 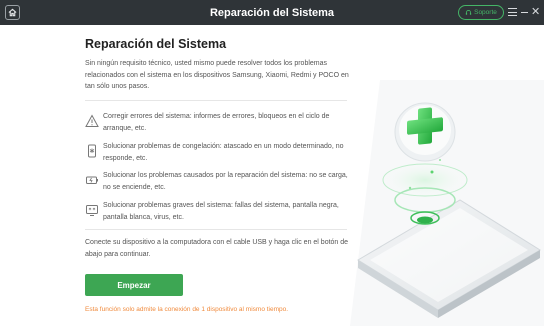 I want to click on page-title: Reparación del Sistema, so click(x=156, y=44).